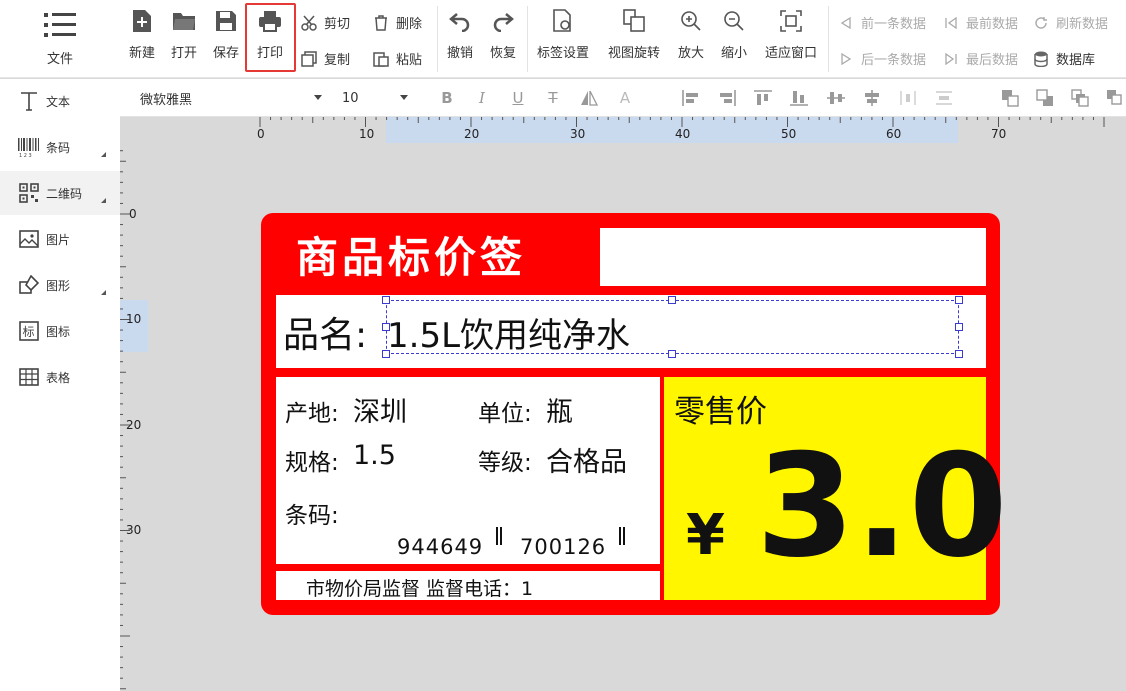  I want to click on undo-label: 撤销, so click(460, 51).